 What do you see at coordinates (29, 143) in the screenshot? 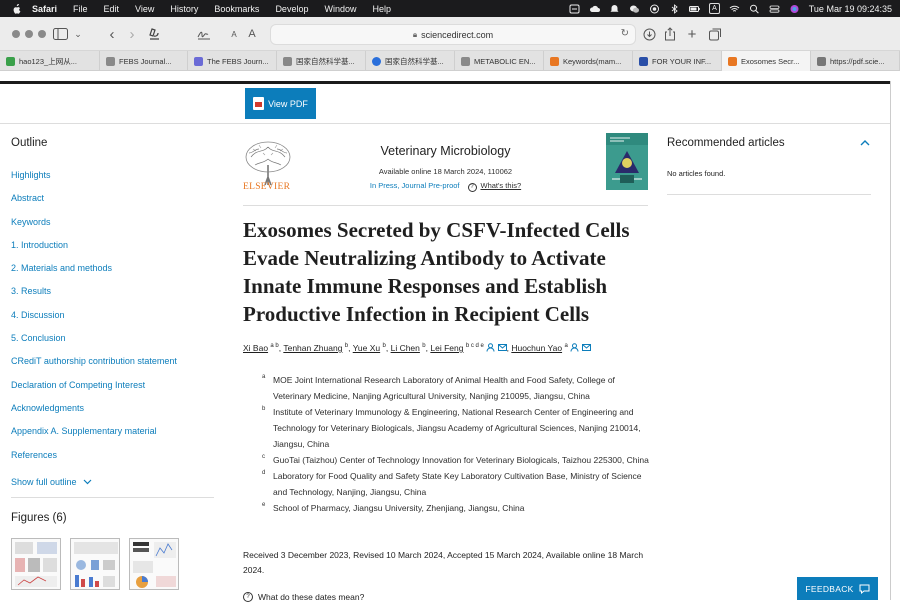
I see `outline-heading: Outline` at bounding box center [29, 143].